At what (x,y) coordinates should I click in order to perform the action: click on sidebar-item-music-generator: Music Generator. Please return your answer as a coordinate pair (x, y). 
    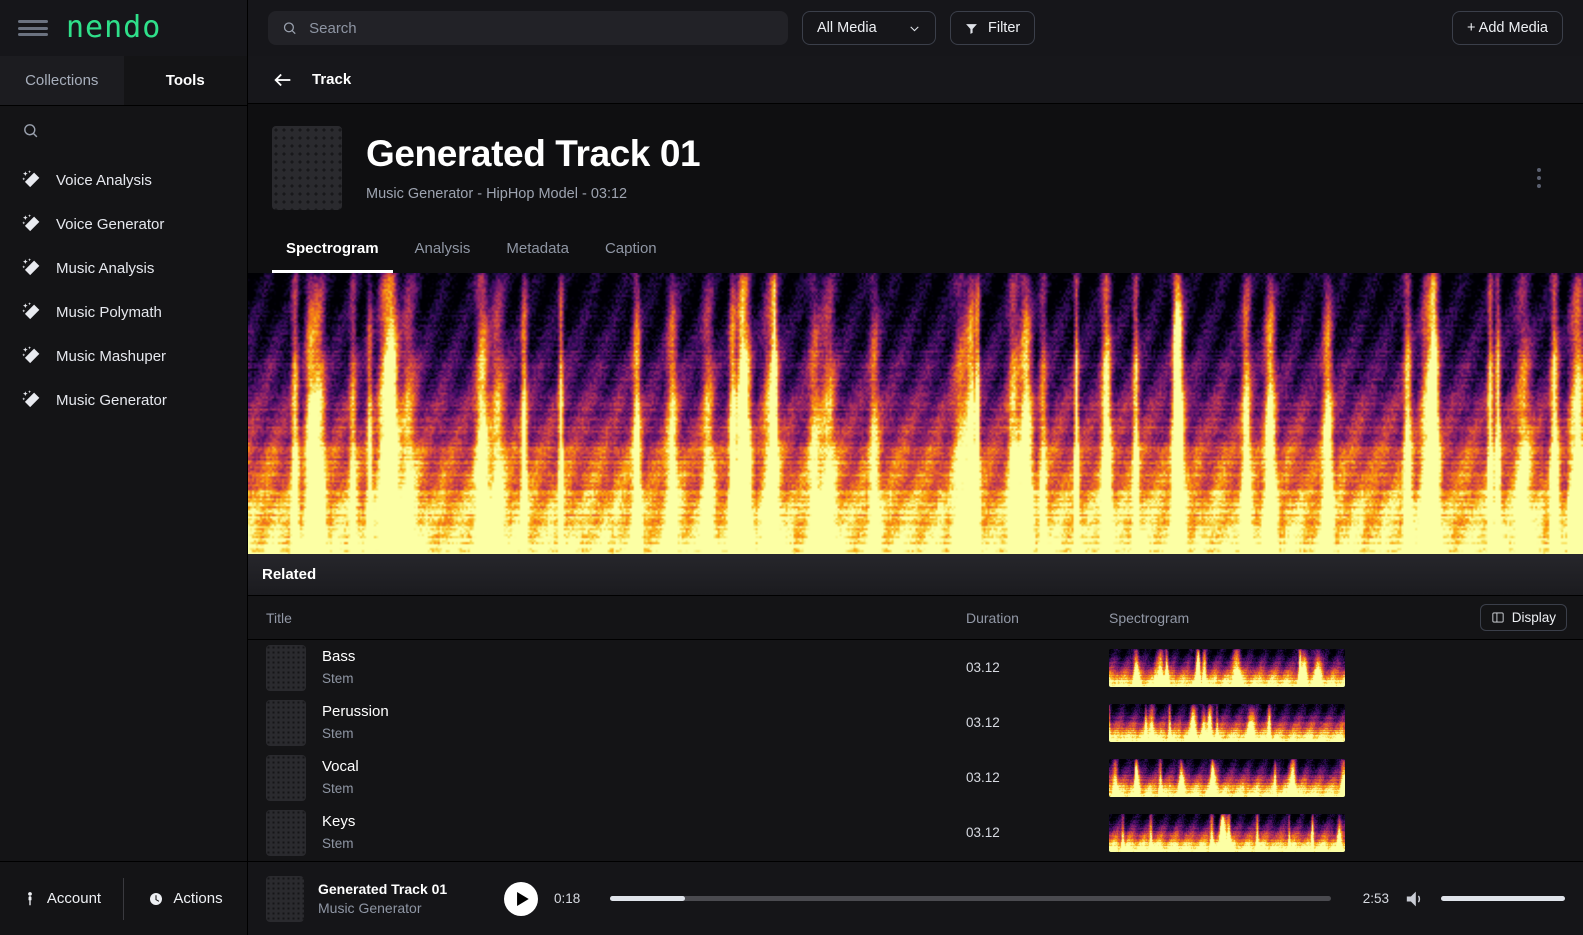
    Looking at the image, I should click on (123, 400).